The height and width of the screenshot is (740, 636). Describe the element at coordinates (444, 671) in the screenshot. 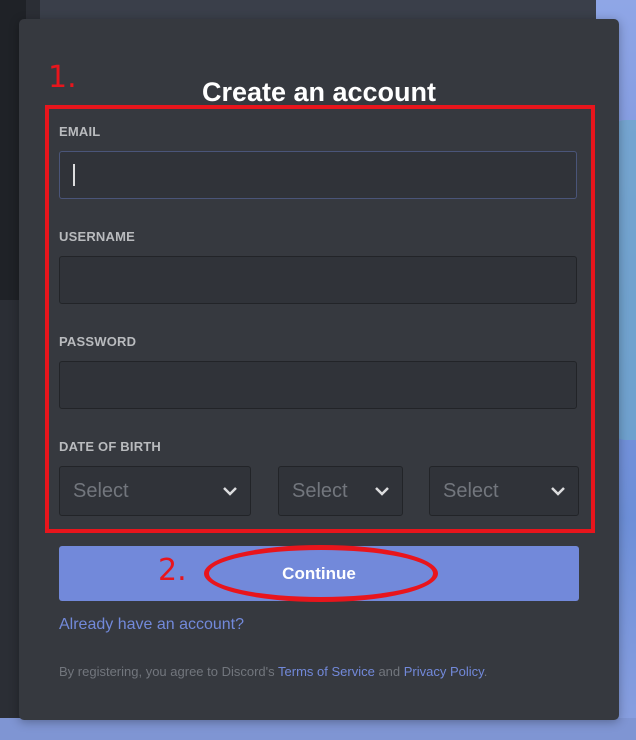

I see `privacy-policy-link: Privacy Policy` at that location.